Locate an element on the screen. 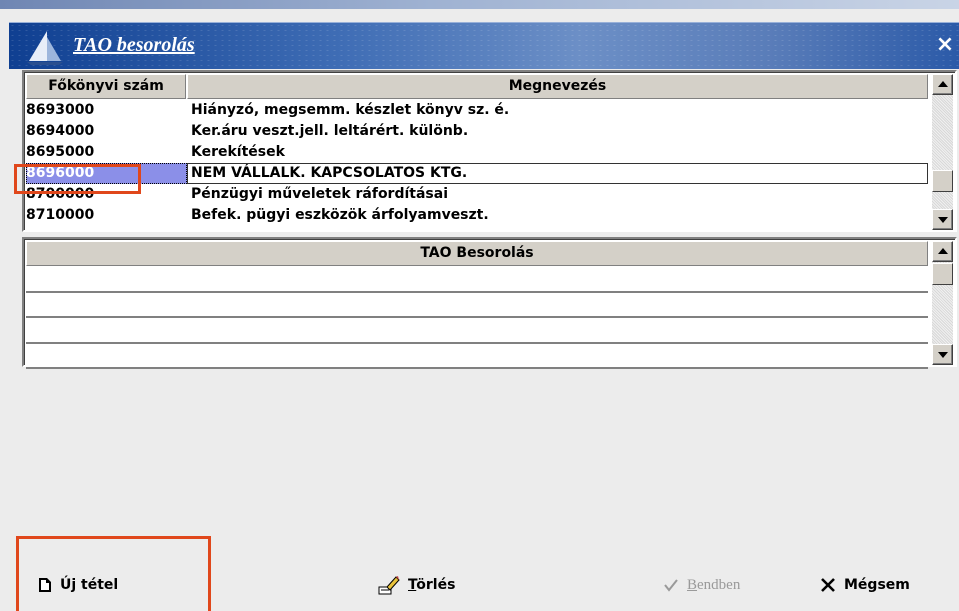 Image resolution: width=959 pixels, height=611 pixels. account-number-cell: 8696000 is located at coordinates (106, 173).